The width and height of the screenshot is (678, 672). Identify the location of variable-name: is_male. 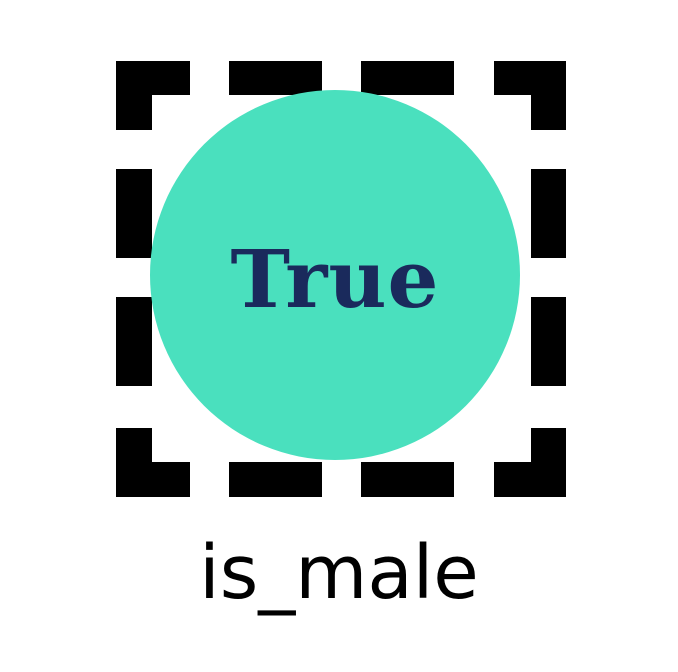
(339, 573).